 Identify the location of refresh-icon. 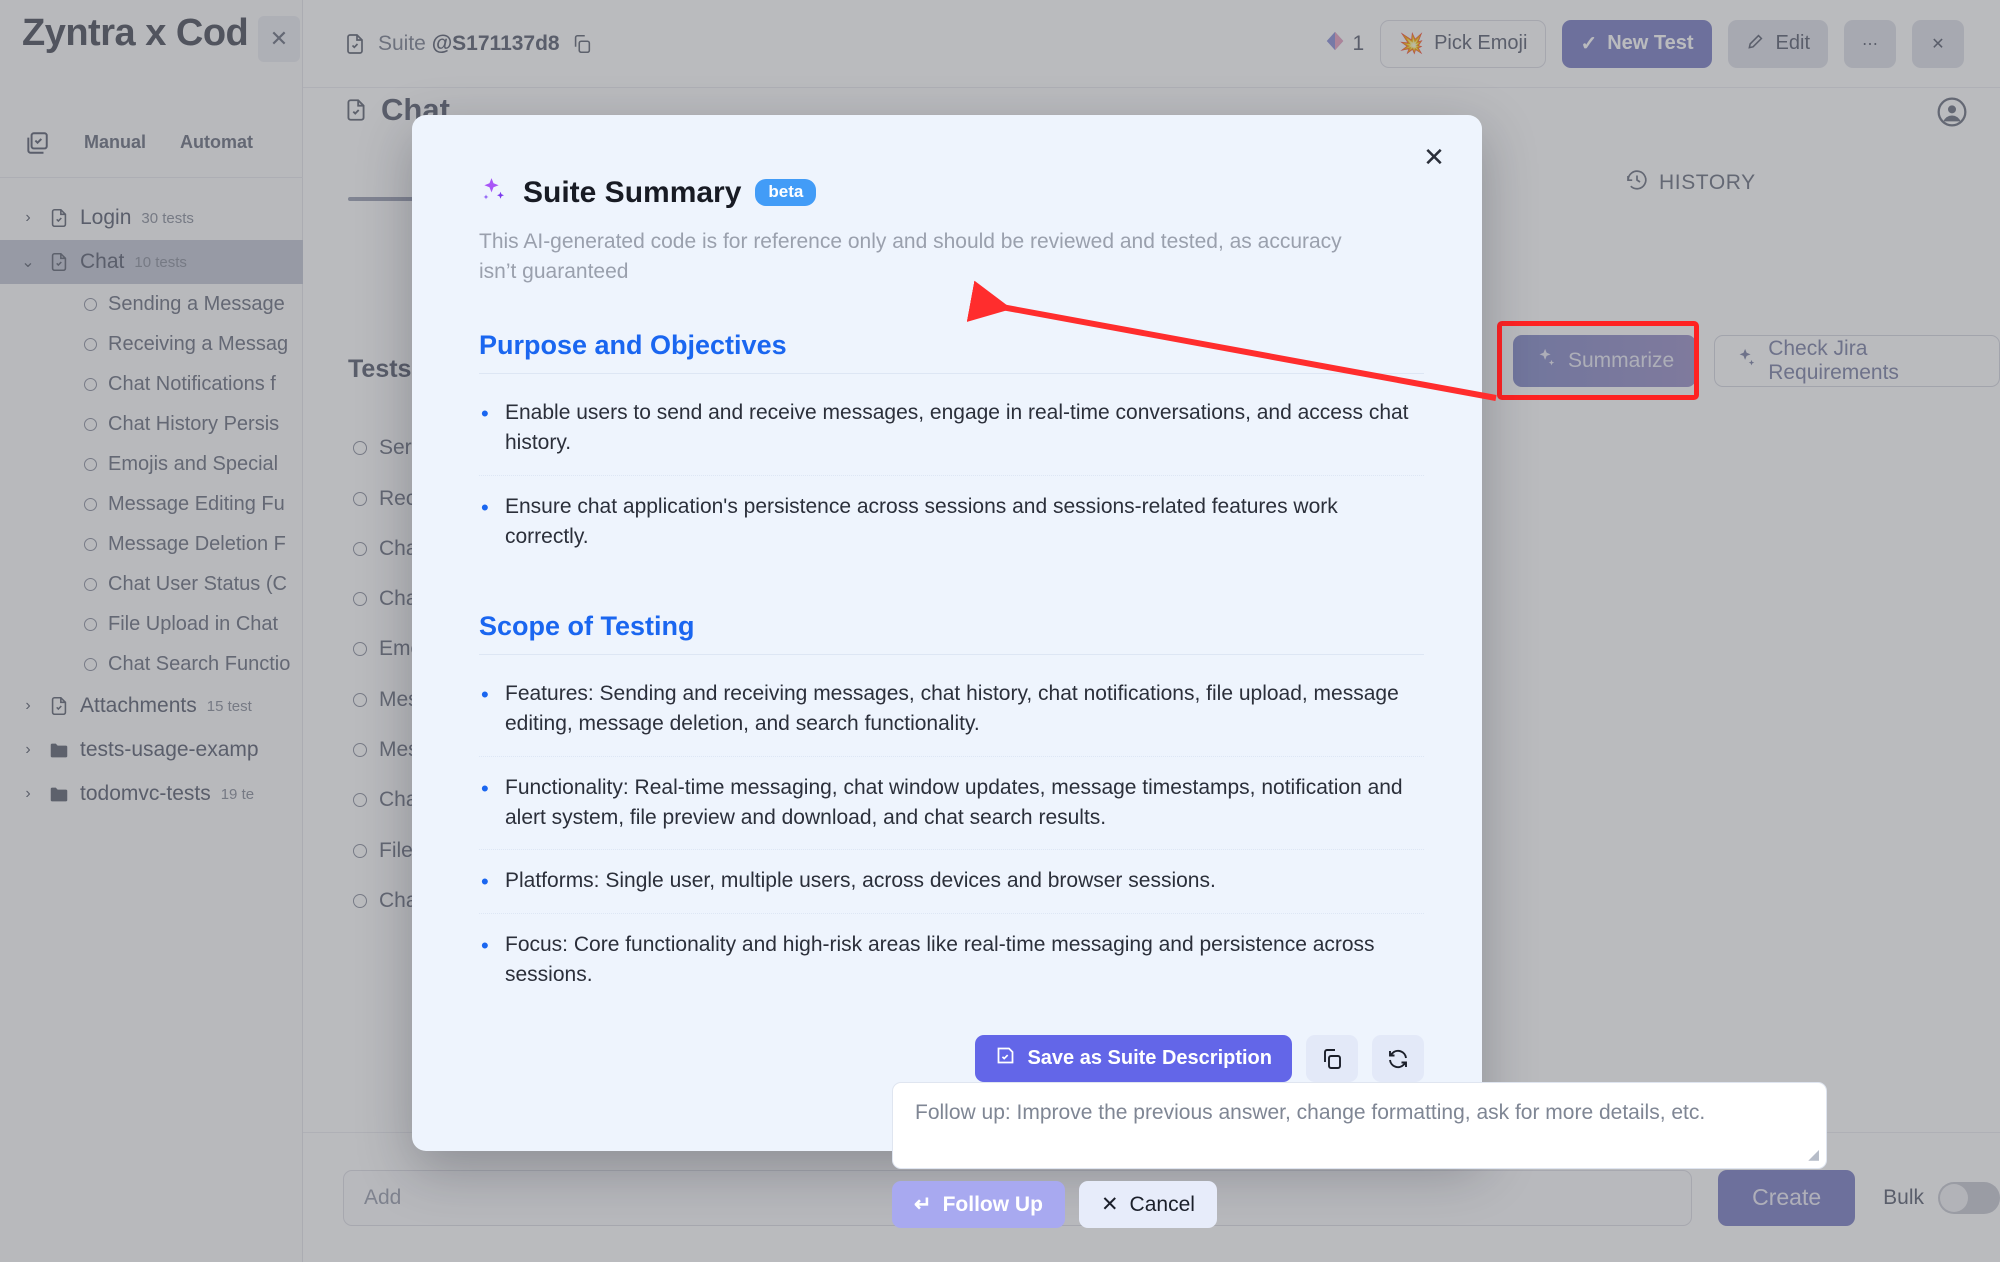
(1398, 1058).